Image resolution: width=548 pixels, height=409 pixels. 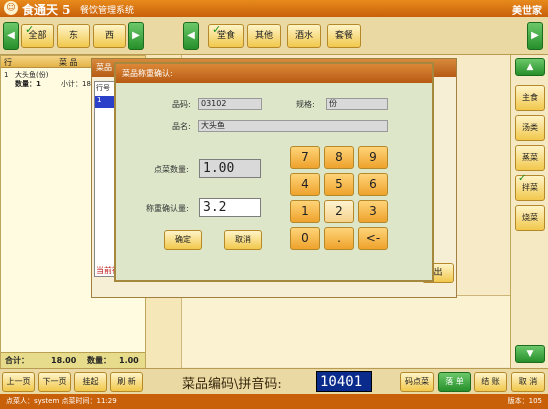 What do you see at coordinates (107, 11) in the screenshot?
I see `app-subtitle: 餐饮管理系统` at bounding box center [107, 11].